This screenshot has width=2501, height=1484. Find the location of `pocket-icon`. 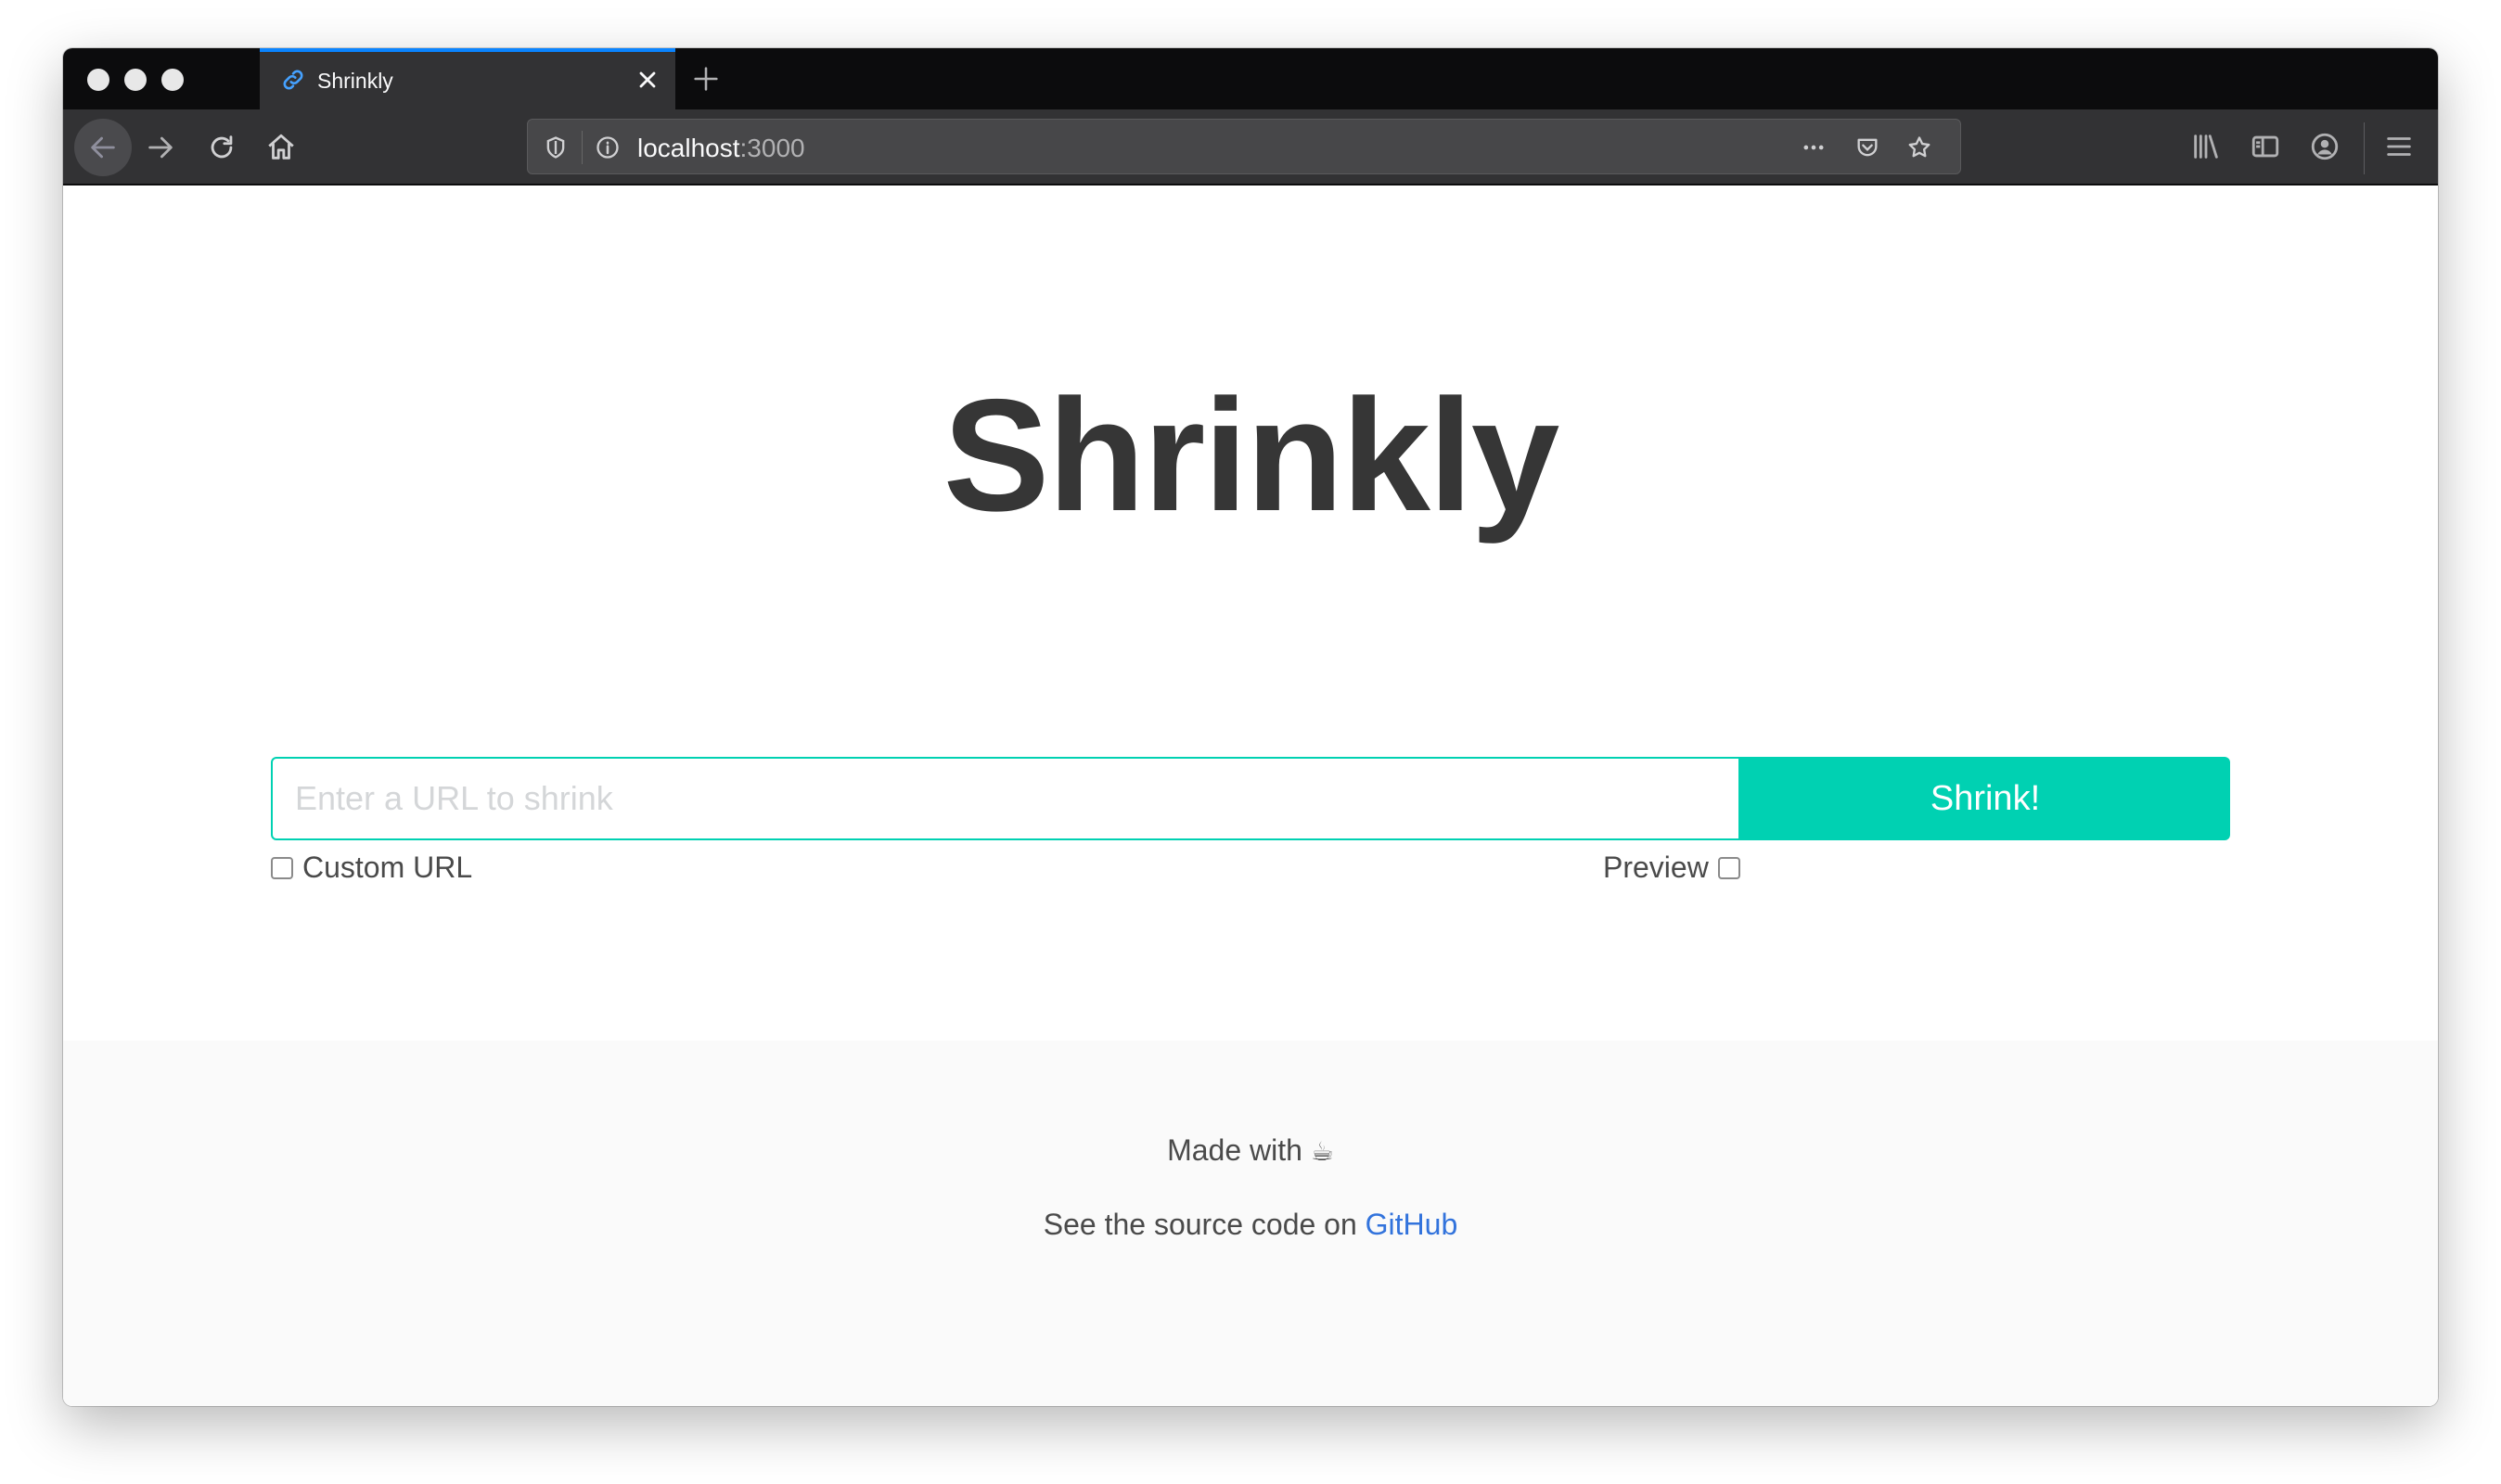

pocket-icon is located at coordinates (1867, 147).